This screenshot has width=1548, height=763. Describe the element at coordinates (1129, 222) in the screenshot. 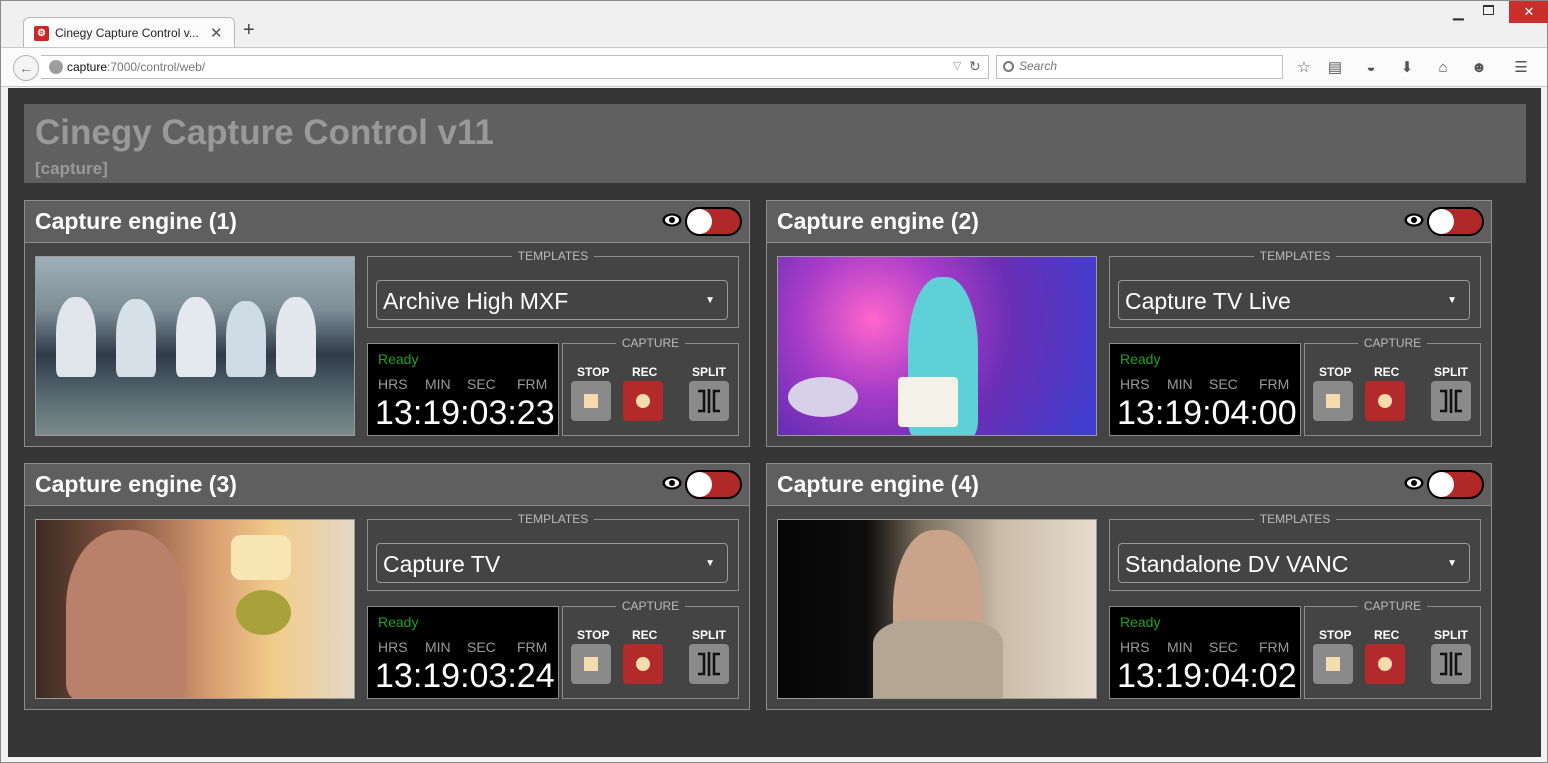

I see `engine-header: Capture engine (2)` at that location.